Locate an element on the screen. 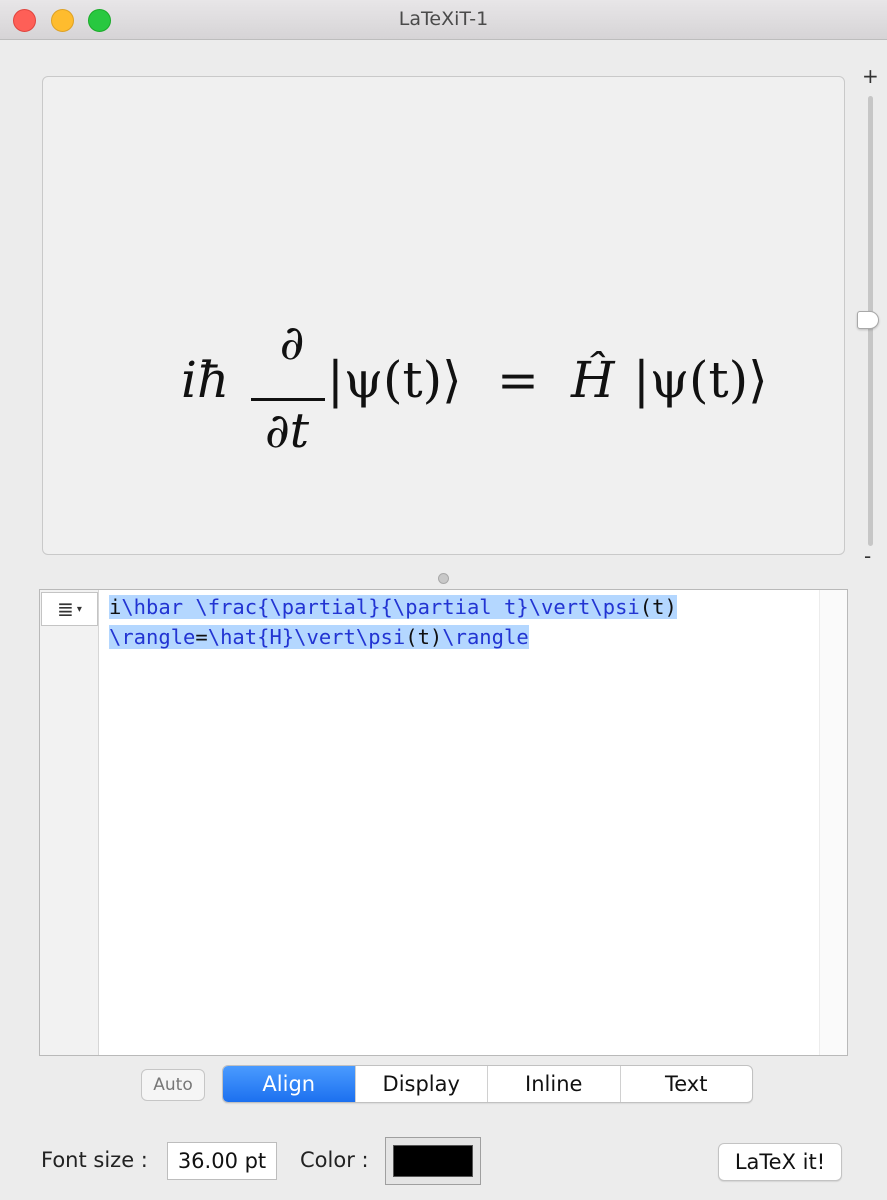  formula-denominator: ∂t is located at coordinates (287, 431).